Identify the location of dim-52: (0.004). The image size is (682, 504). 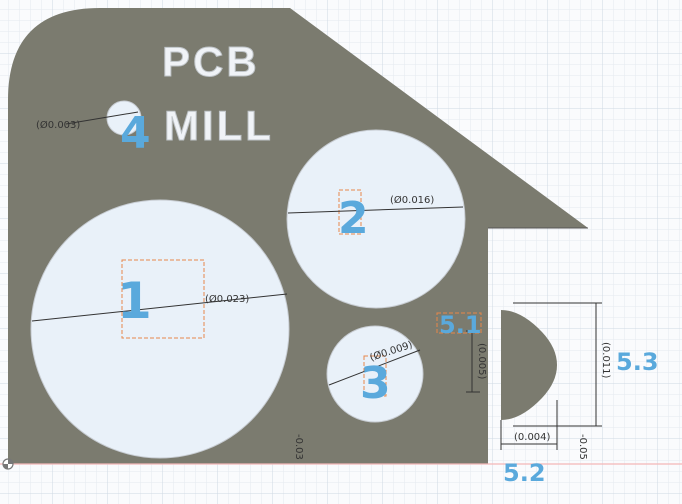
(532, 437).